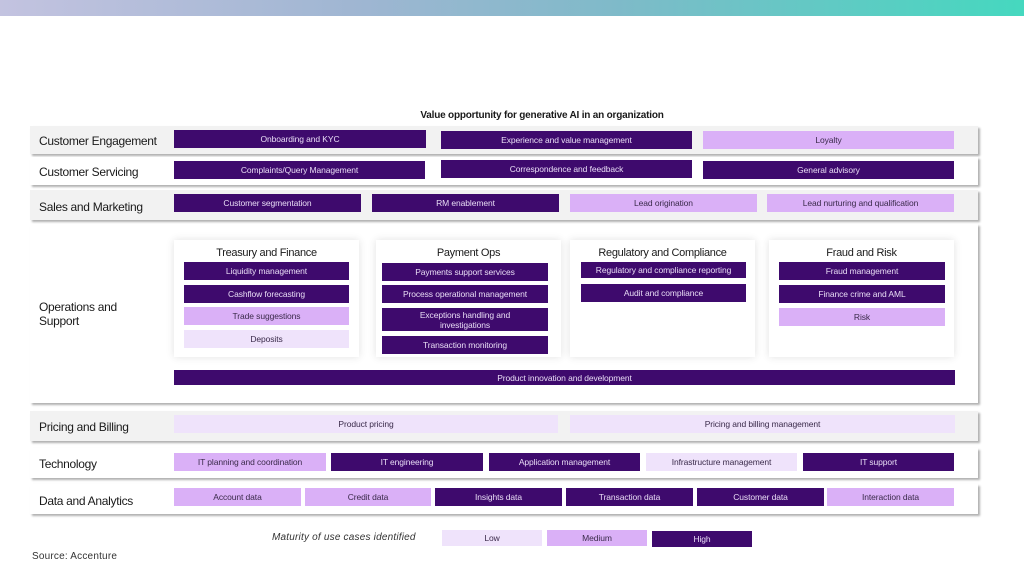 The width and height of the screenshot is (1024, 576). What do you see at coordinates (492, 538) in the screenshot?
I see `legend-low: Low` at bounding box center [492, 538].